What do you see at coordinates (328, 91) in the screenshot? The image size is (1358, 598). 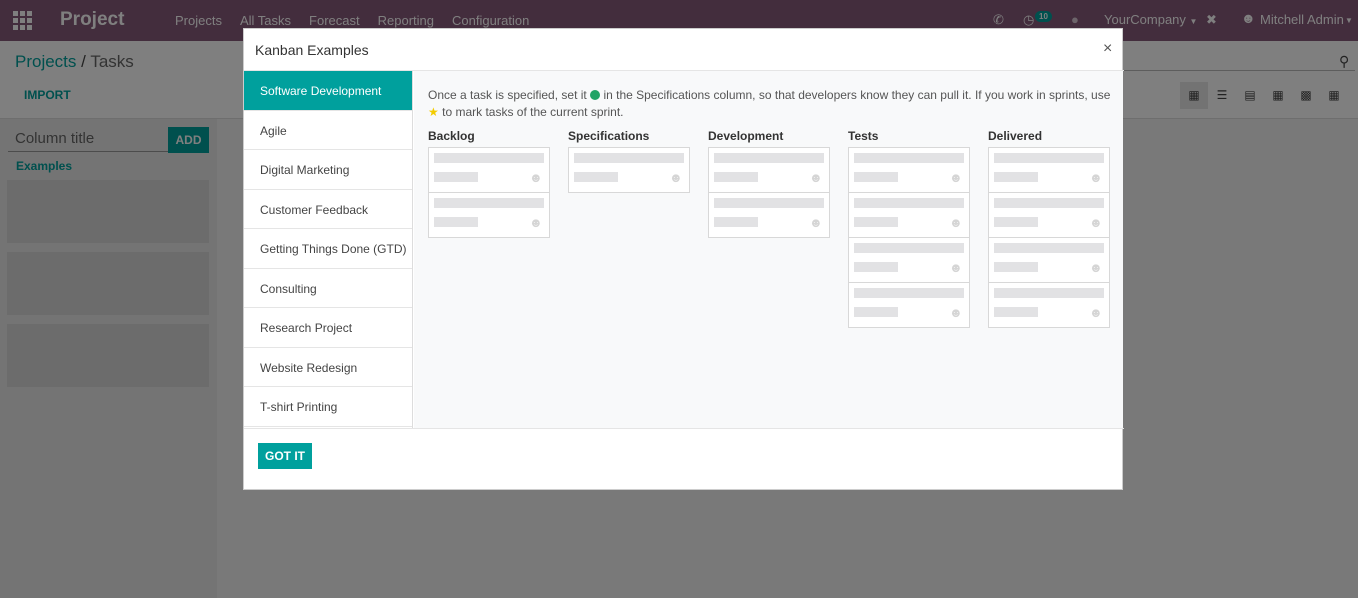 I see `example-software-development: Software Development` at bounding box center [328, 91].